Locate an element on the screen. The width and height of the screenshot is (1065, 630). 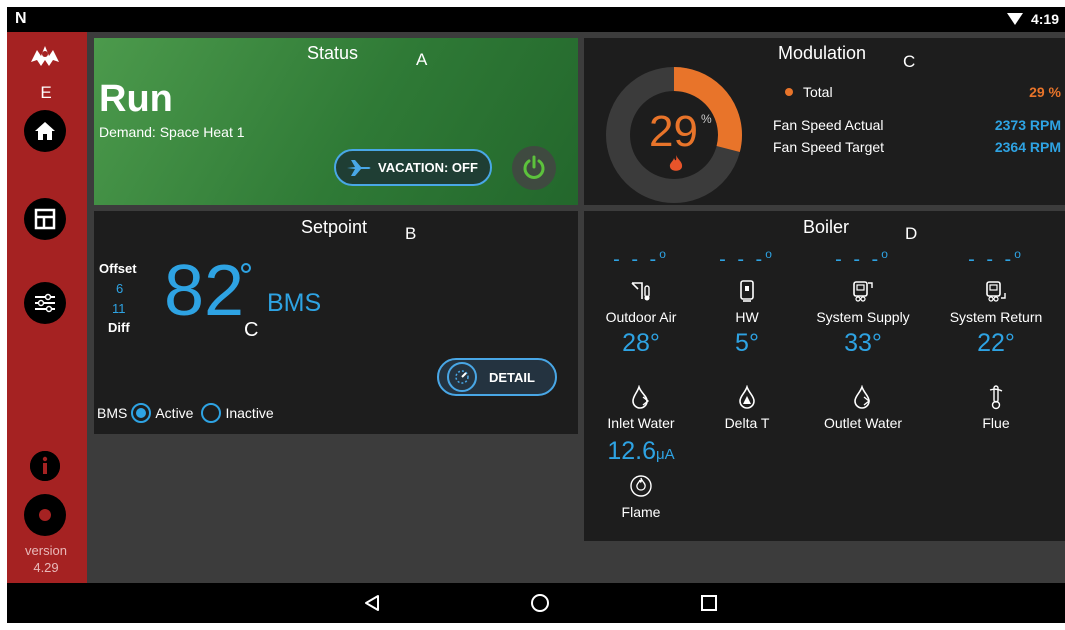
flue-label: Flue is located at coordinates (996, 423).